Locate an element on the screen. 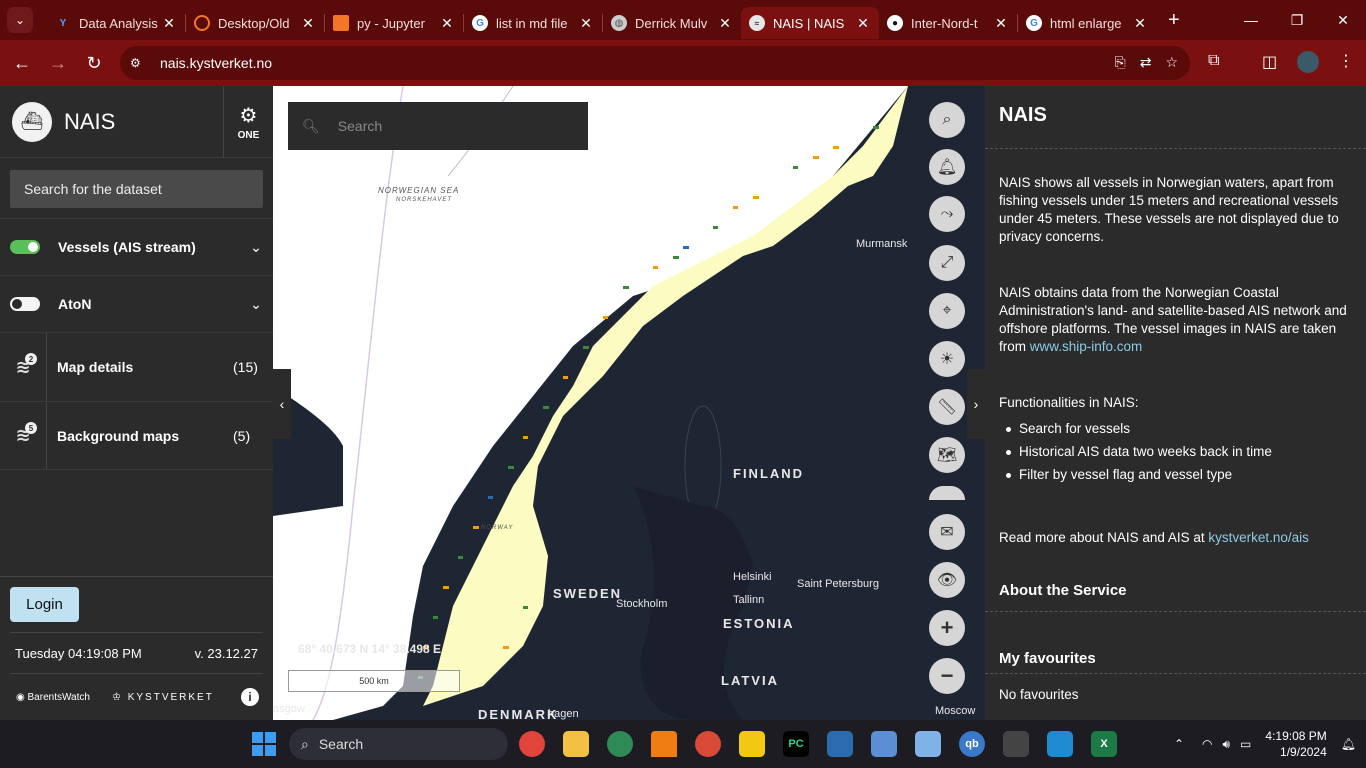 The width and height of the screenshot is (1366, 768). login-button: Login is located at coordinates (44, 604).